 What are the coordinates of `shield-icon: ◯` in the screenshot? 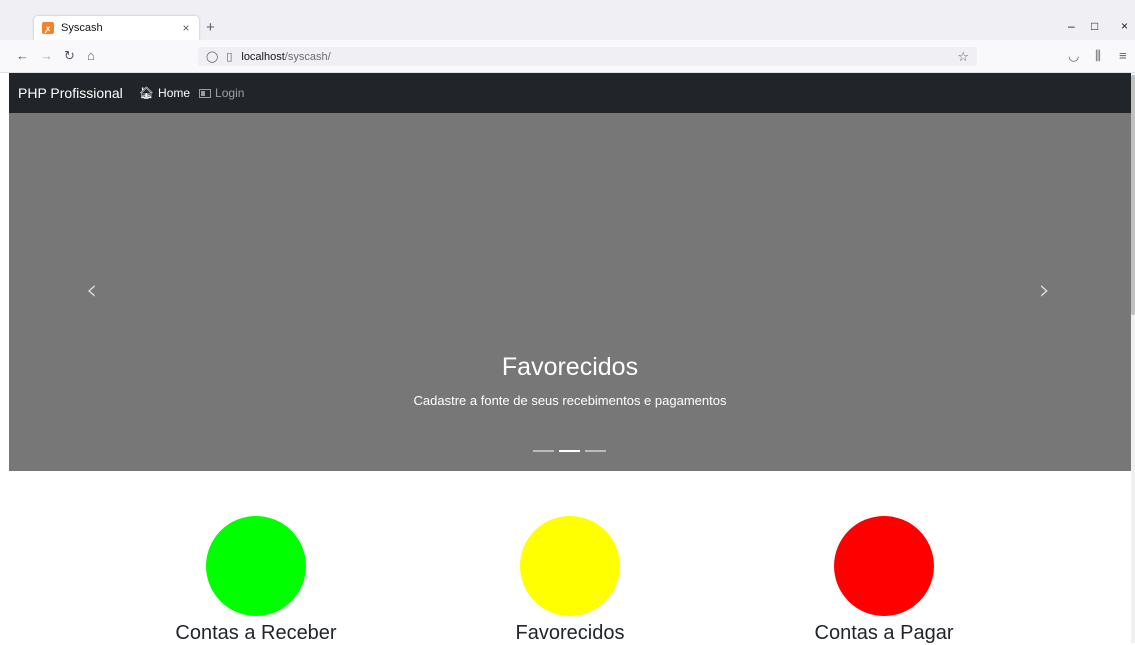 It's located at (212, 56).